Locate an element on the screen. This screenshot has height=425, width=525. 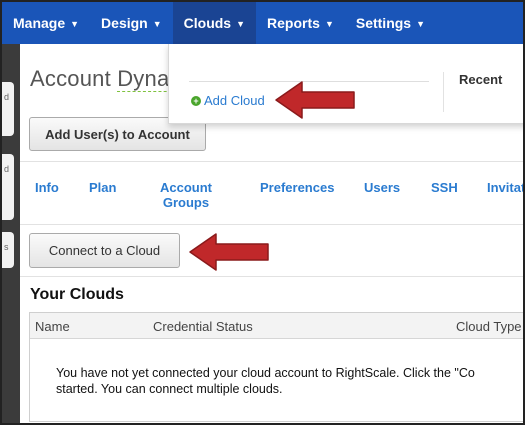
nav-manage-label: Manage is located at coordinates (39, 23).